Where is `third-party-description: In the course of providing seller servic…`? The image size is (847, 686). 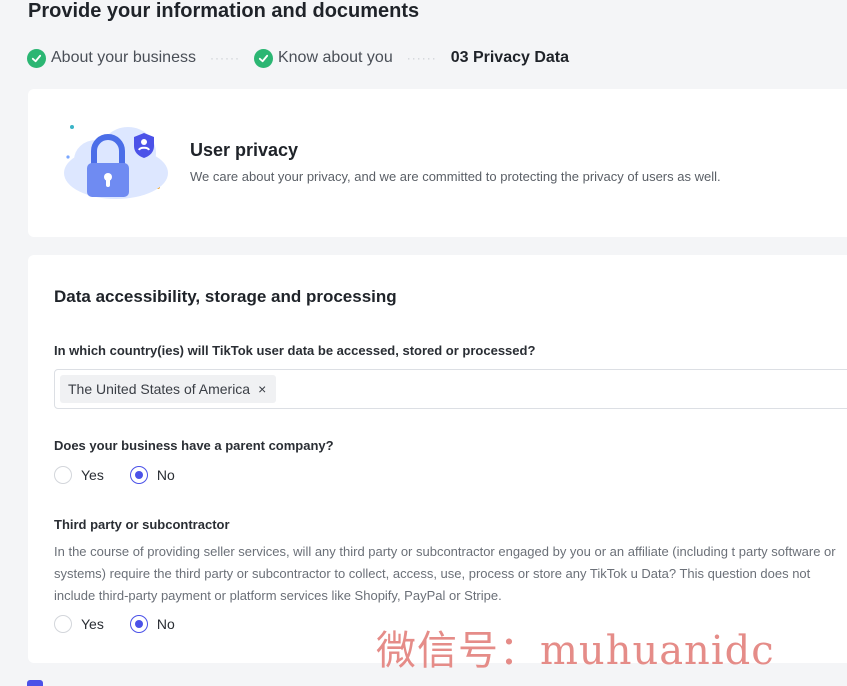
third-party-description: In the course of providing seller servic… is located at coordinates (445, 573).